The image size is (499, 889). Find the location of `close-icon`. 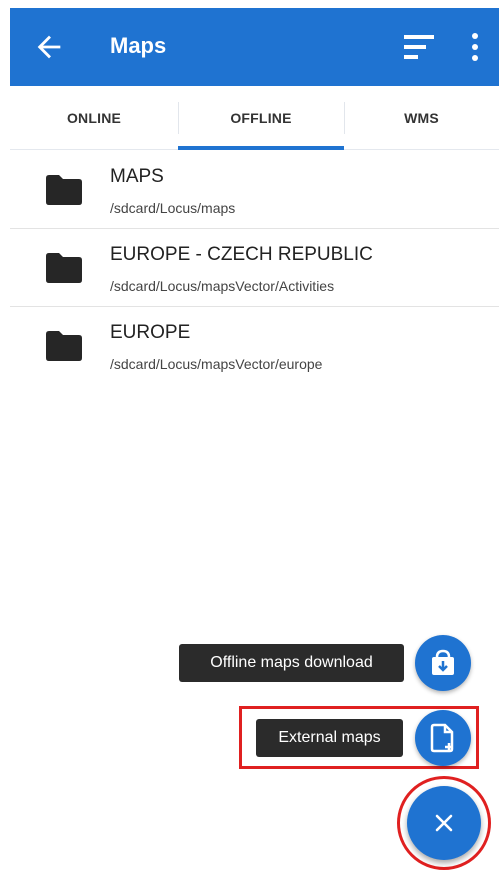

close-icon is located at coordinates (444, 823).